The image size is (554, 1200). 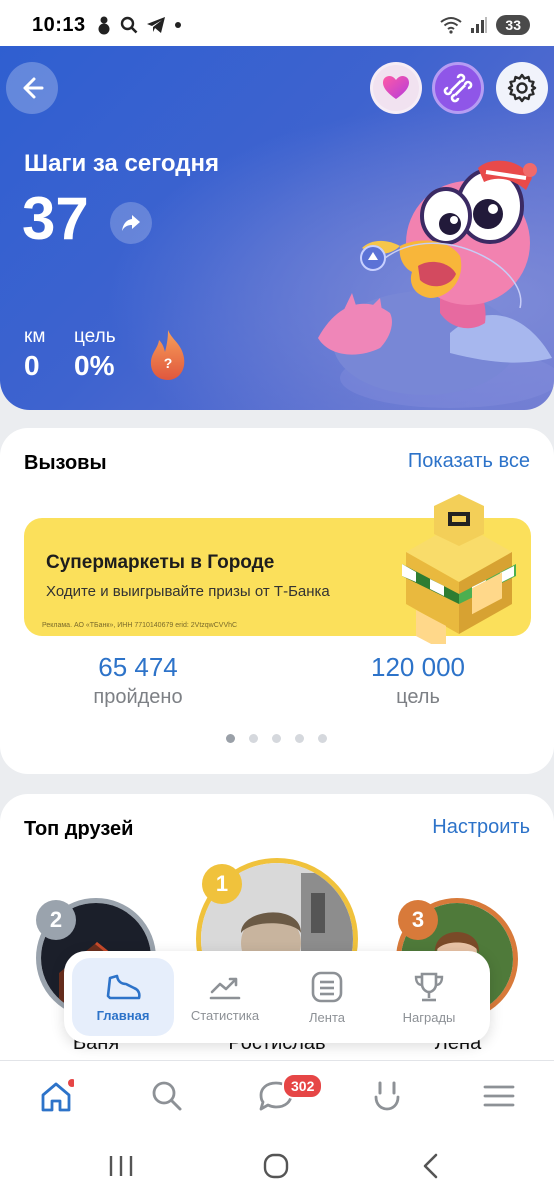 I want to click on messages-badge: 302, so click(x=303, y=1086).